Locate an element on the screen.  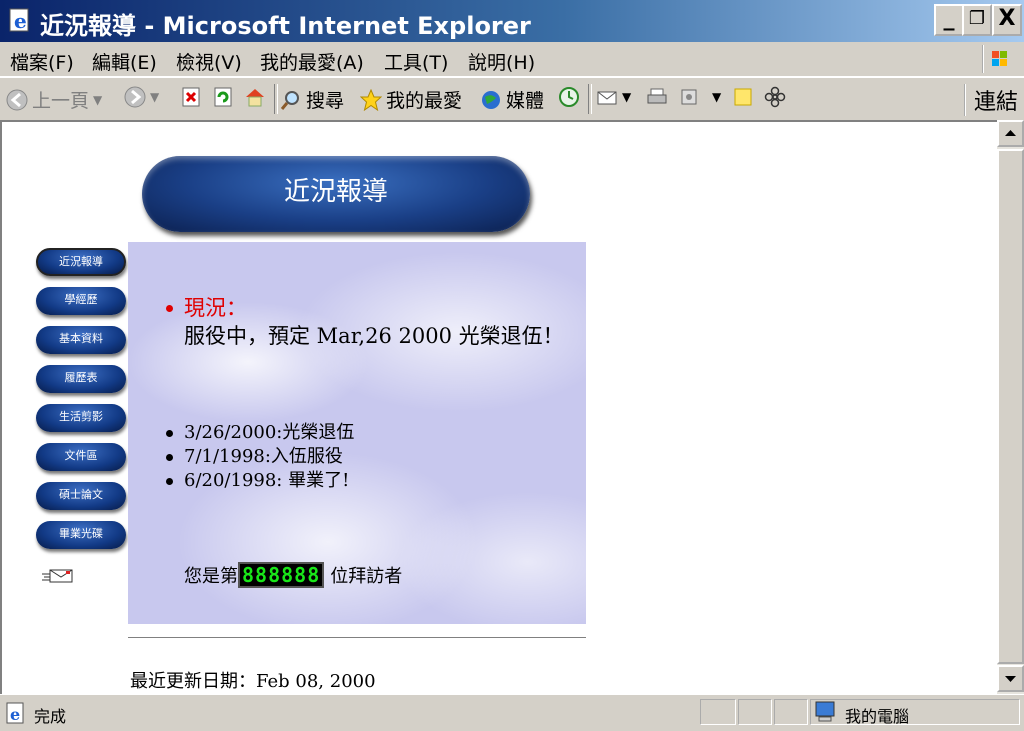
flower-icon is located at coordinates (775, 97).